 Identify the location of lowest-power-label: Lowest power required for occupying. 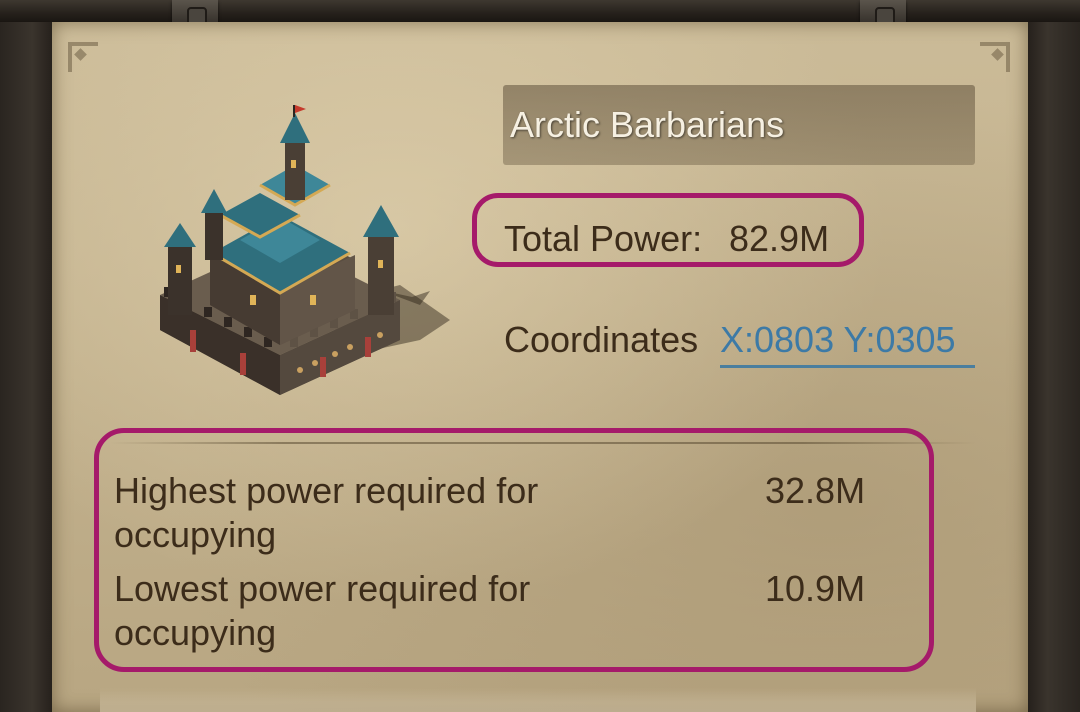
(322, 610).